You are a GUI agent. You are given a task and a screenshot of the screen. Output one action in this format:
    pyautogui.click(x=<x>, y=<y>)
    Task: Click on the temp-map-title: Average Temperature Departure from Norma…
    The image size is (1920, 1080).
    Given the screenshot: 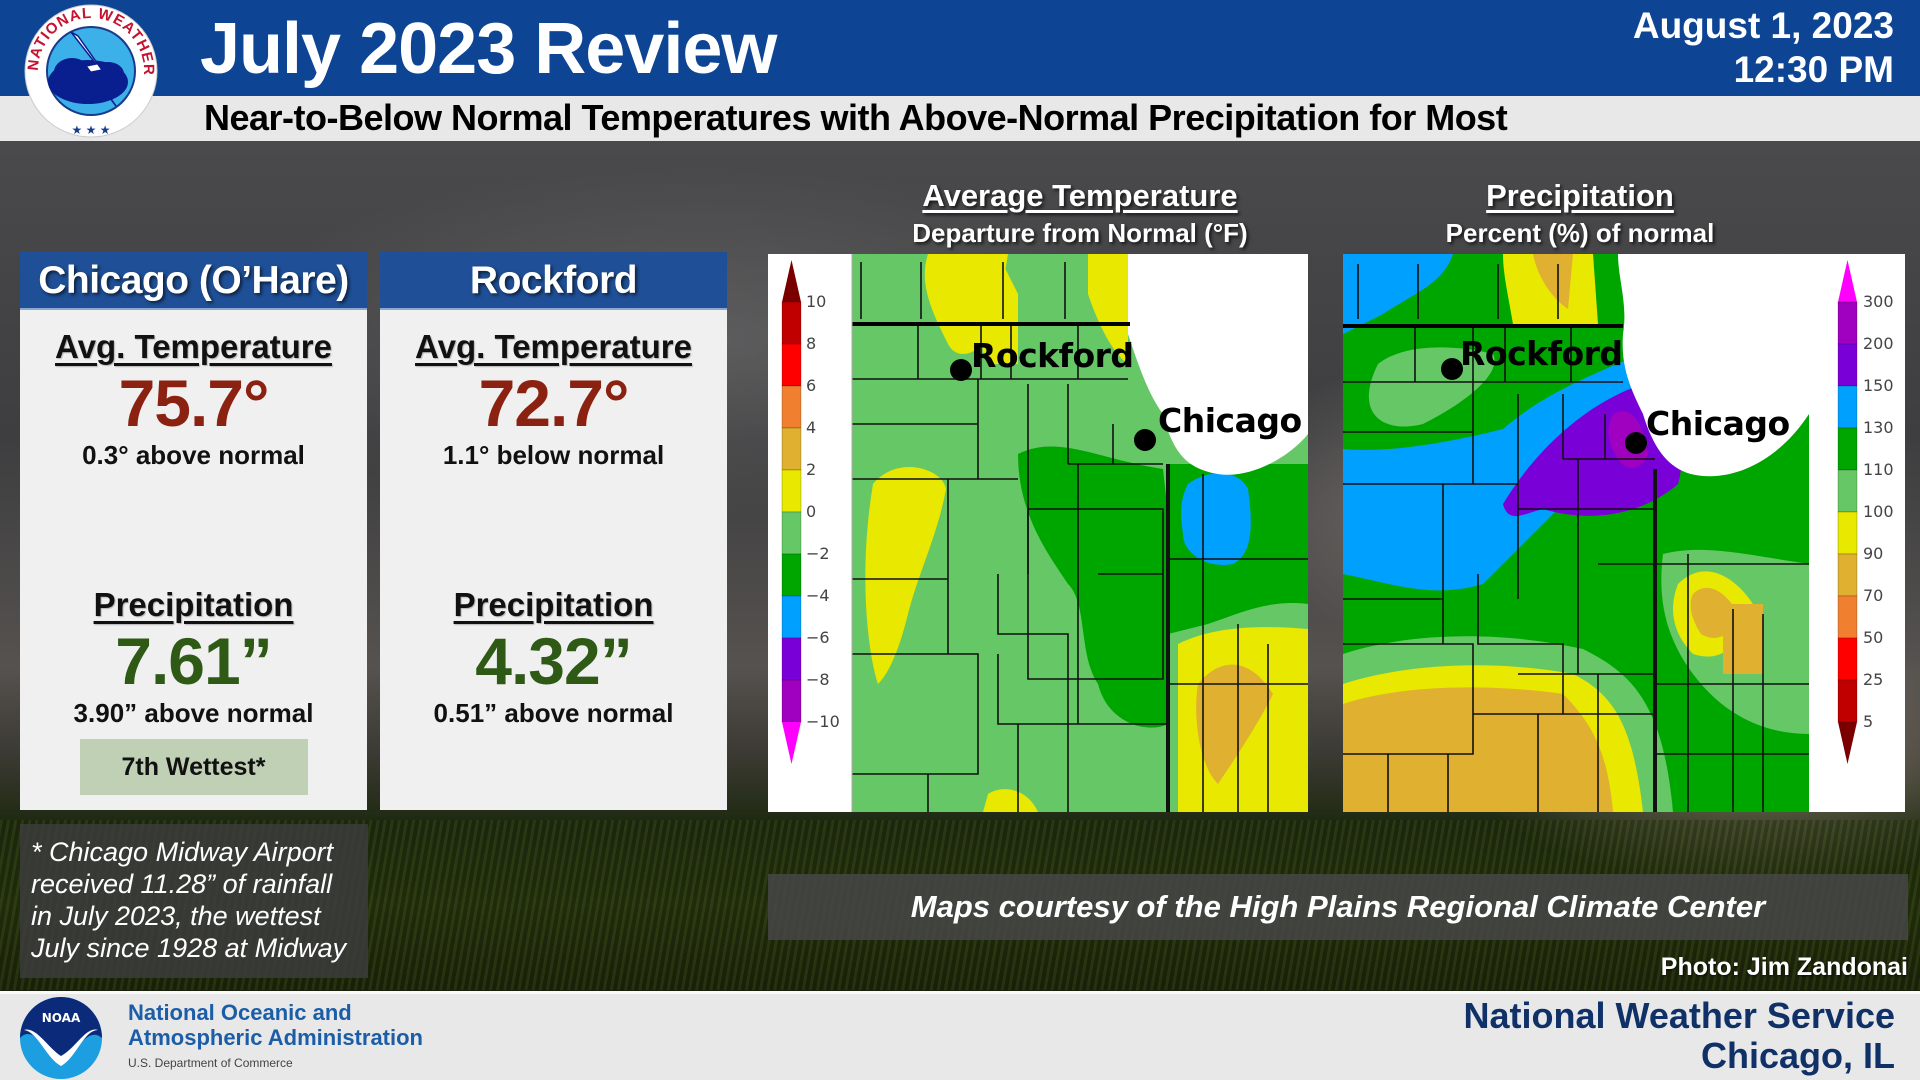 What is the action you would take?
    pyautogui.click(x=1080, y=213)
    